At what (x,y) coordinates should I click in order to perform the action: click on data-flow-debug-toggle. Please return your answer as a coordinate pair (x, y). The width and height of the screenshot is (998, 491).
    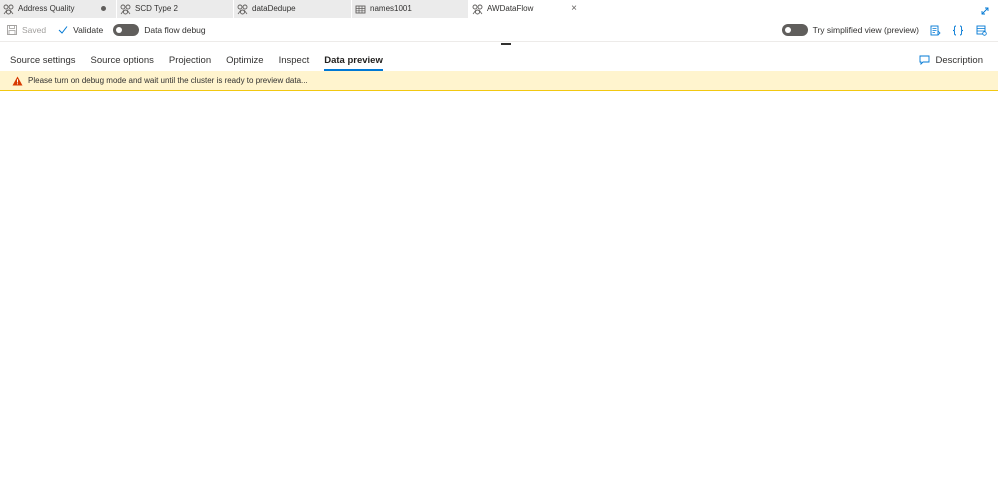
    Looking at the image, I should click on (126, 29).